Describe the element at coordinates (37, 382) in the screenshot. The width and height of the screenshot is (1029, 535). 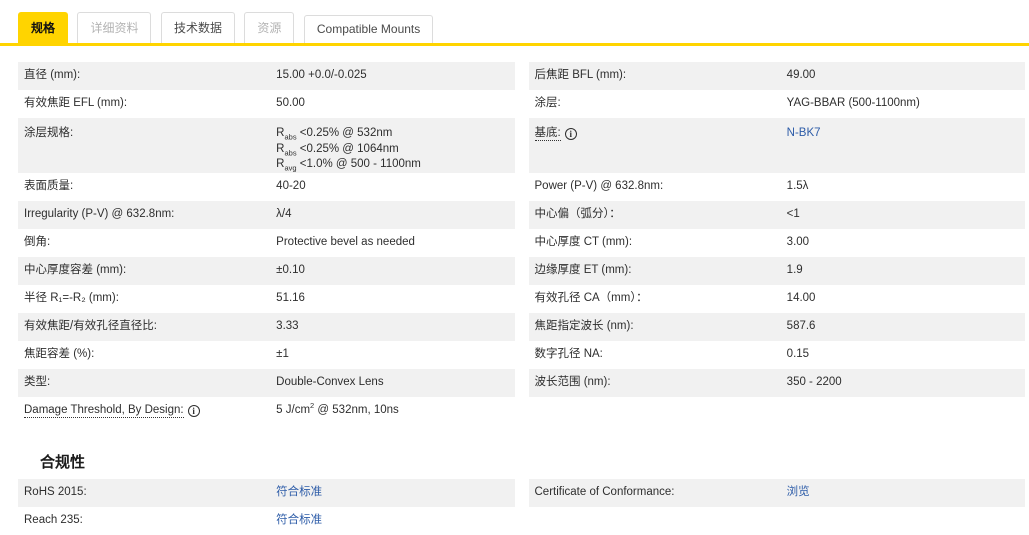
I see `spec-label: 类型:` at that location.